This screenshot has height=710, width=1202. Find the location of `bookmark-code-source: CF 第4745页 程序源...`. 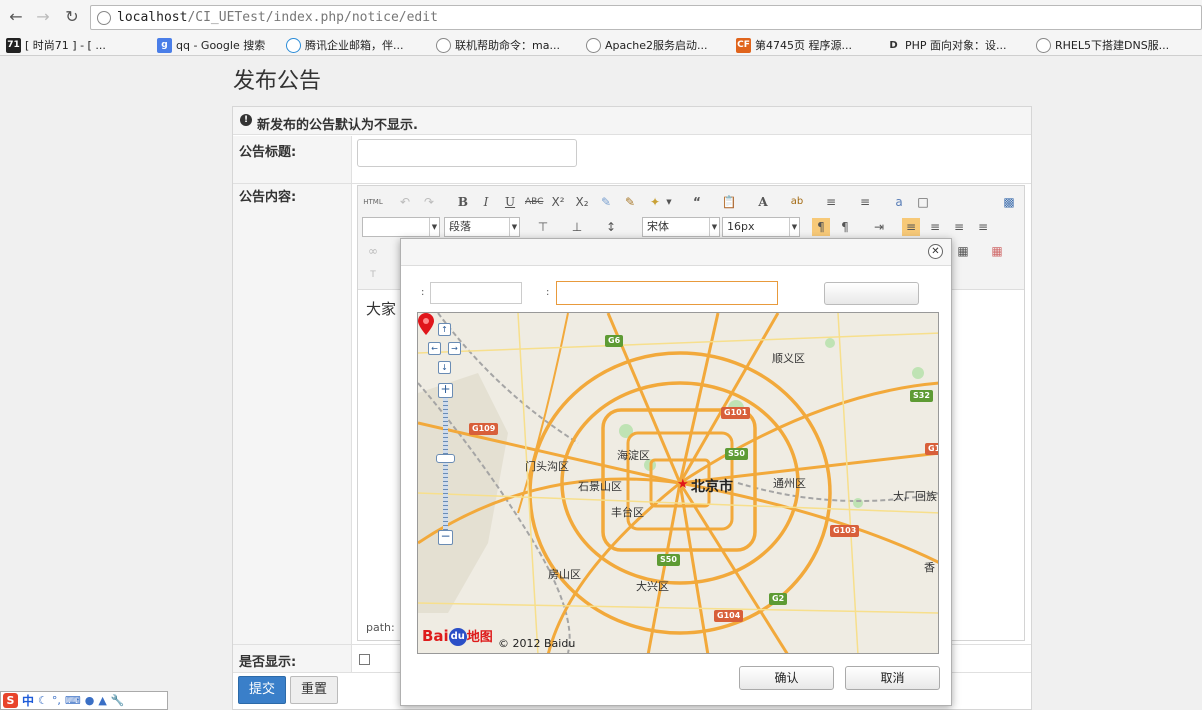

bookmark-code-source: CF 第4745页 程序源... is located at coordinates (794, 45).